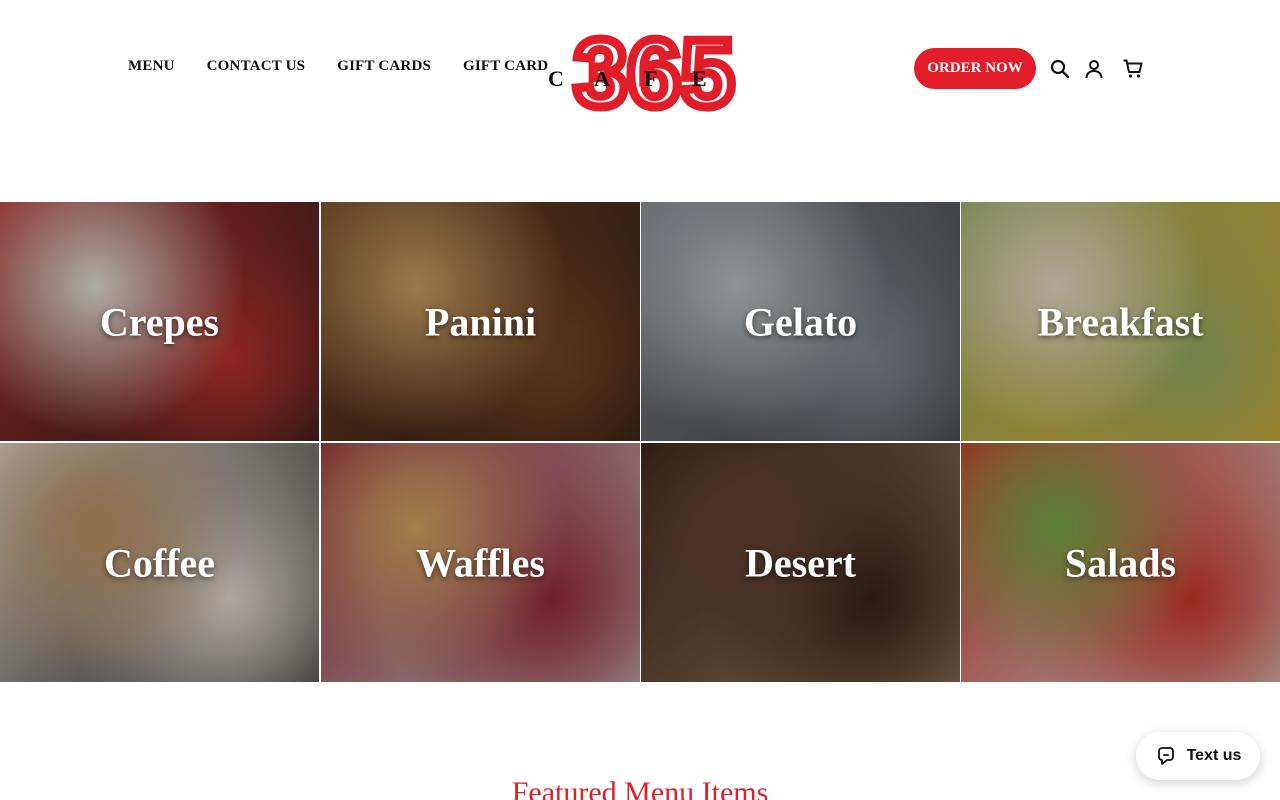 The height and width of the screenshot is (800, 1280). Describe the element at coordinates (1060, 69) in the screenshot. I see `search-icon` at that location.